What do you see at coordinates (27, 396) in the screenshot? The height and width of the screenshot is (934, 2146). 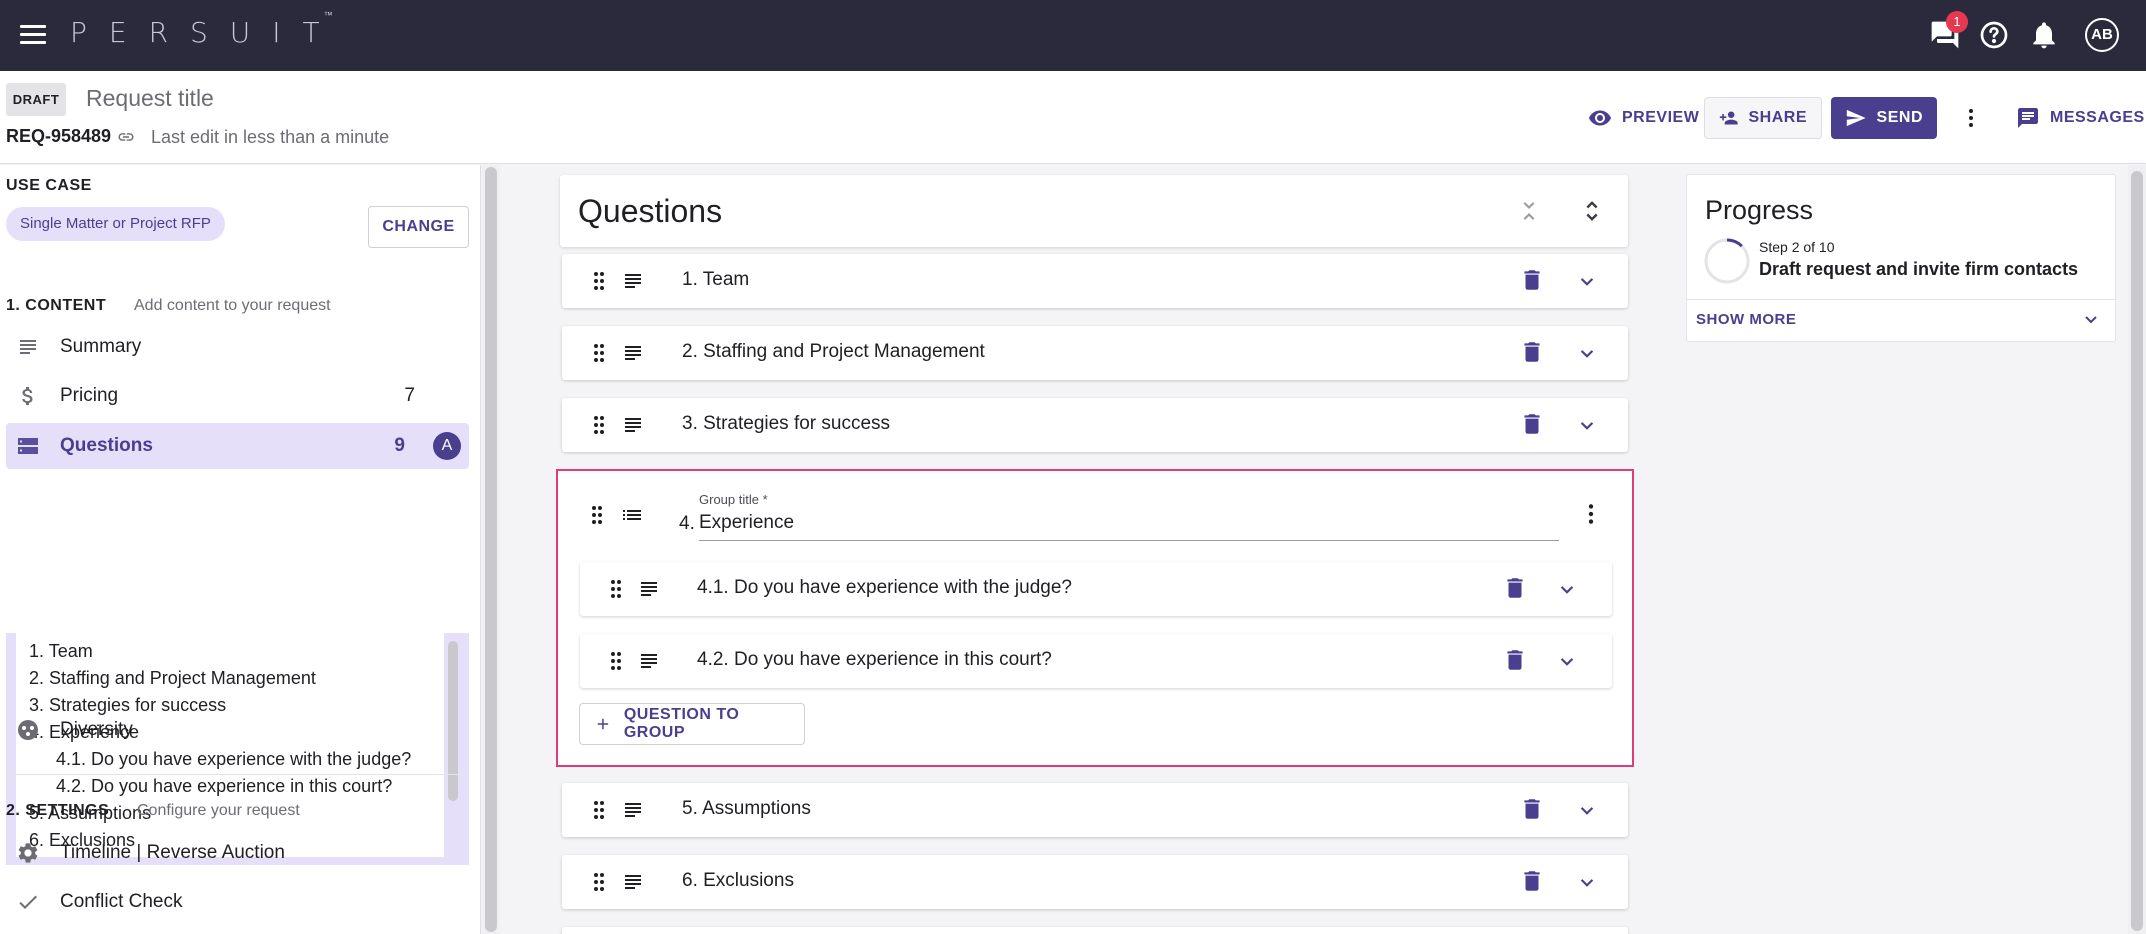 I see `dollar-icon` at bounding box center [27, 396].